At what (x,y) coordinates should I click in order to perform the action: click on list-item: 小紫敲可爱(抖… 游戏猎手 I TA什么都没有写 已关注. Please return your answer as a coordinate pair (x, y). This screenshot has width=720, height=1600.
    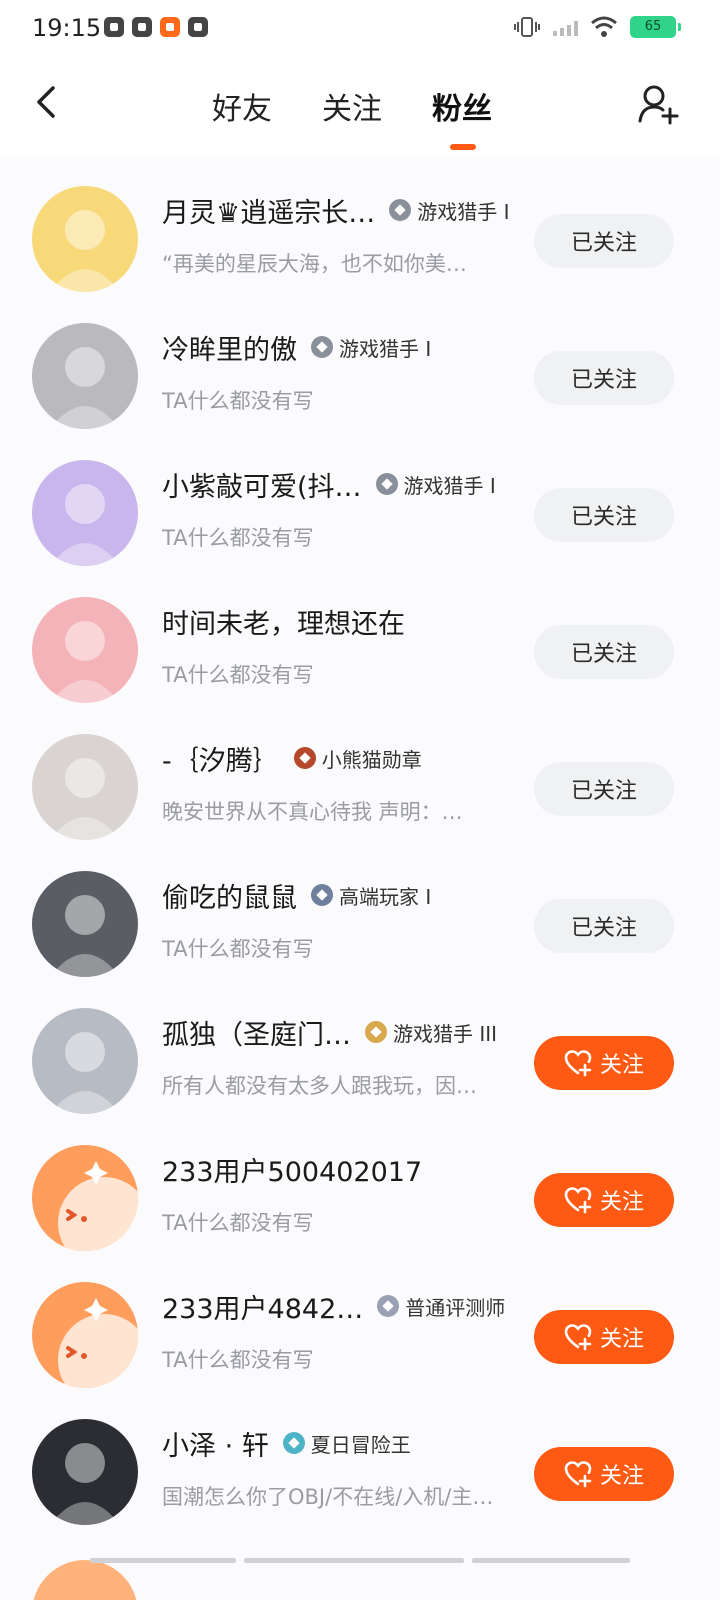
    Looking at the image, I should click on (360, 498).